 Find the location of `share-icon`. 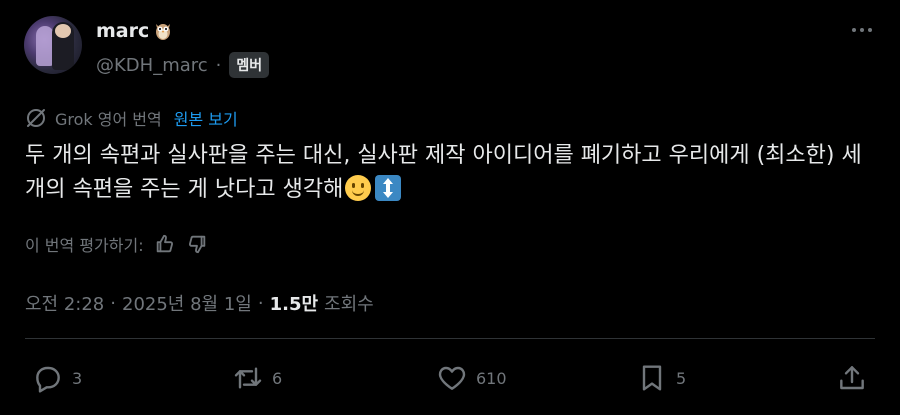

share-icon is located at coordinates (852, 378).